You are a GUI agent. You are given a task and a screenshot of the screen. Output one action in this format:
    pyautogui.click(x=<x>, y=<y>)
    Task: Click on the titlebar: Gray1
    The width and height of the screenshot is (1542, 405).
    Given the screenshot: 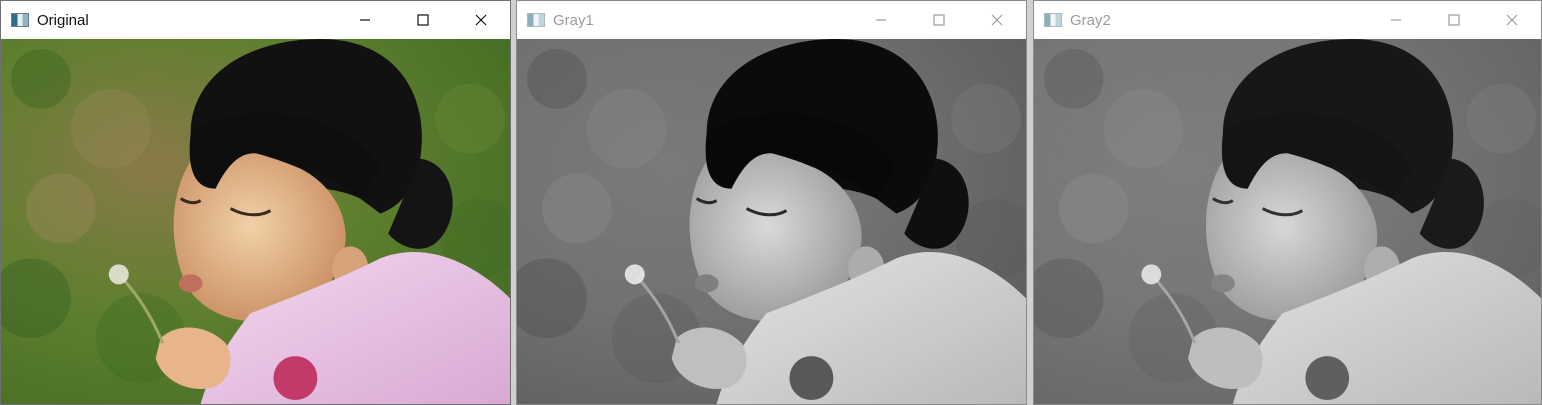 What is the action you would take?
    pyautogui.click(x=771, y=20)
    